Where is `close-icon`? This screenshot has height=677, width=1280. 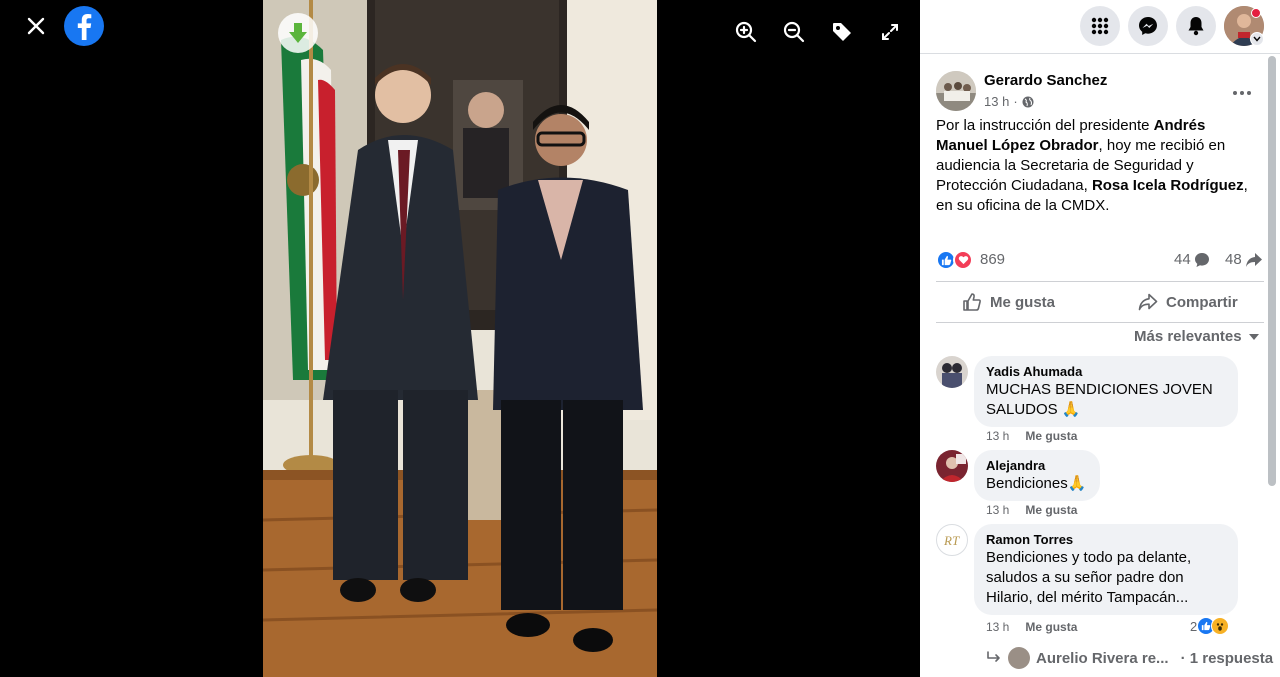 close-icon is located at coordinates (36, 26).